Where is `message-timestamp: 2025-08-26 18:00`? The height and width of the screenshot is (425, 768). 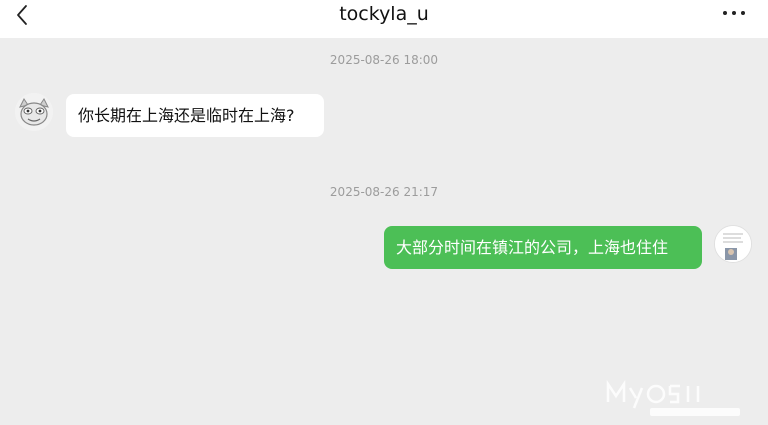 message-timestamp: 2025-08-26 18:00 is located at coordinates (384, 60).